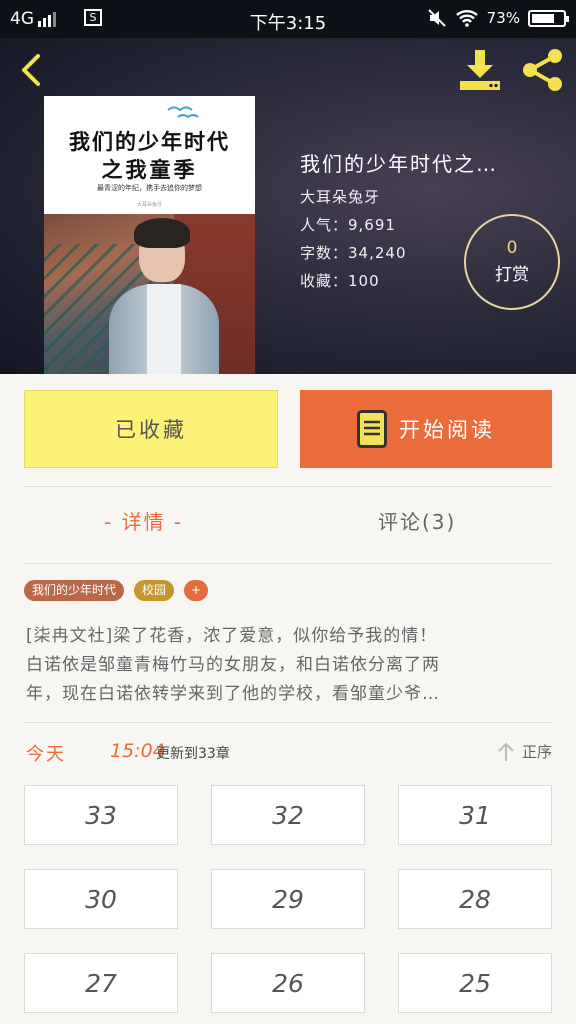 This screenshot has width=576, height=1024. Describe the element at coordinates (340, 197) in the screenshot. I see `book-author: 大耳朵兔牙` at that location.